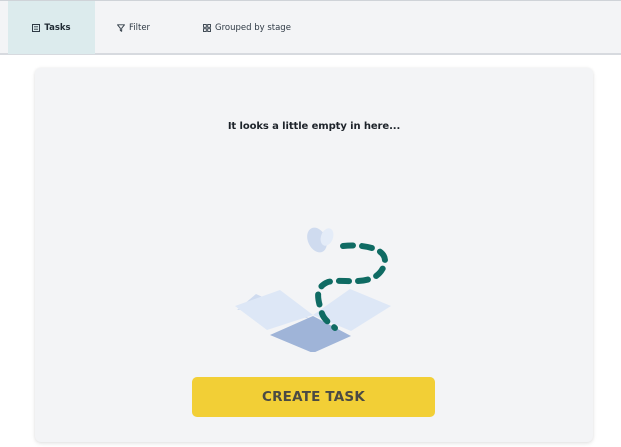 The width and height of the screenshot is (621, 447). I want to click on empty-box-illustration, so click(313, 289).